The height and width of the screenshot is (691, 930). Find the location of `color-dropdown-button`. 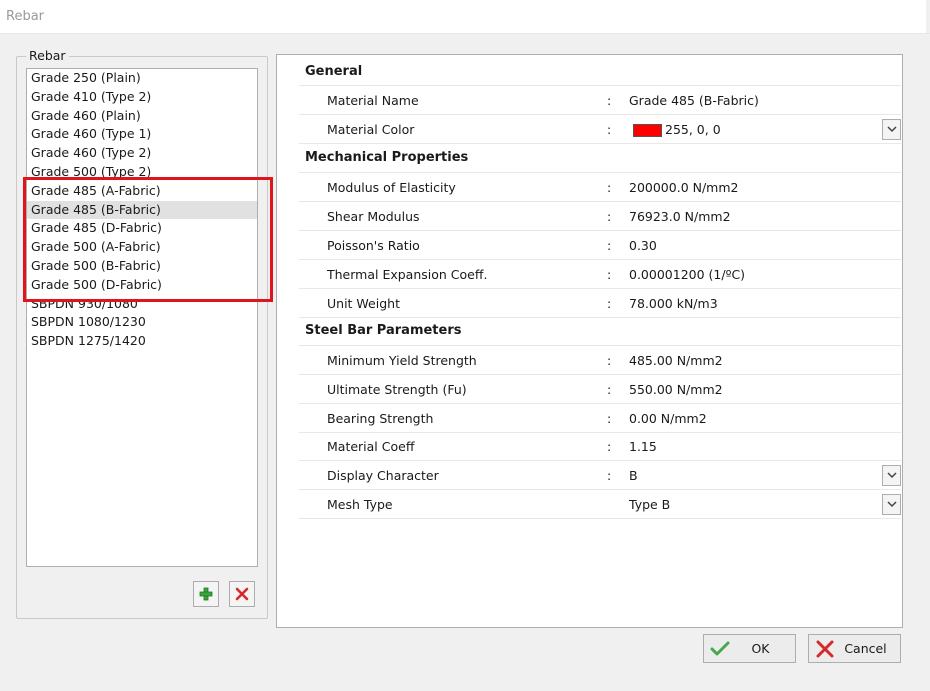

color-dropdown-button is located at coordinates (891, 129).